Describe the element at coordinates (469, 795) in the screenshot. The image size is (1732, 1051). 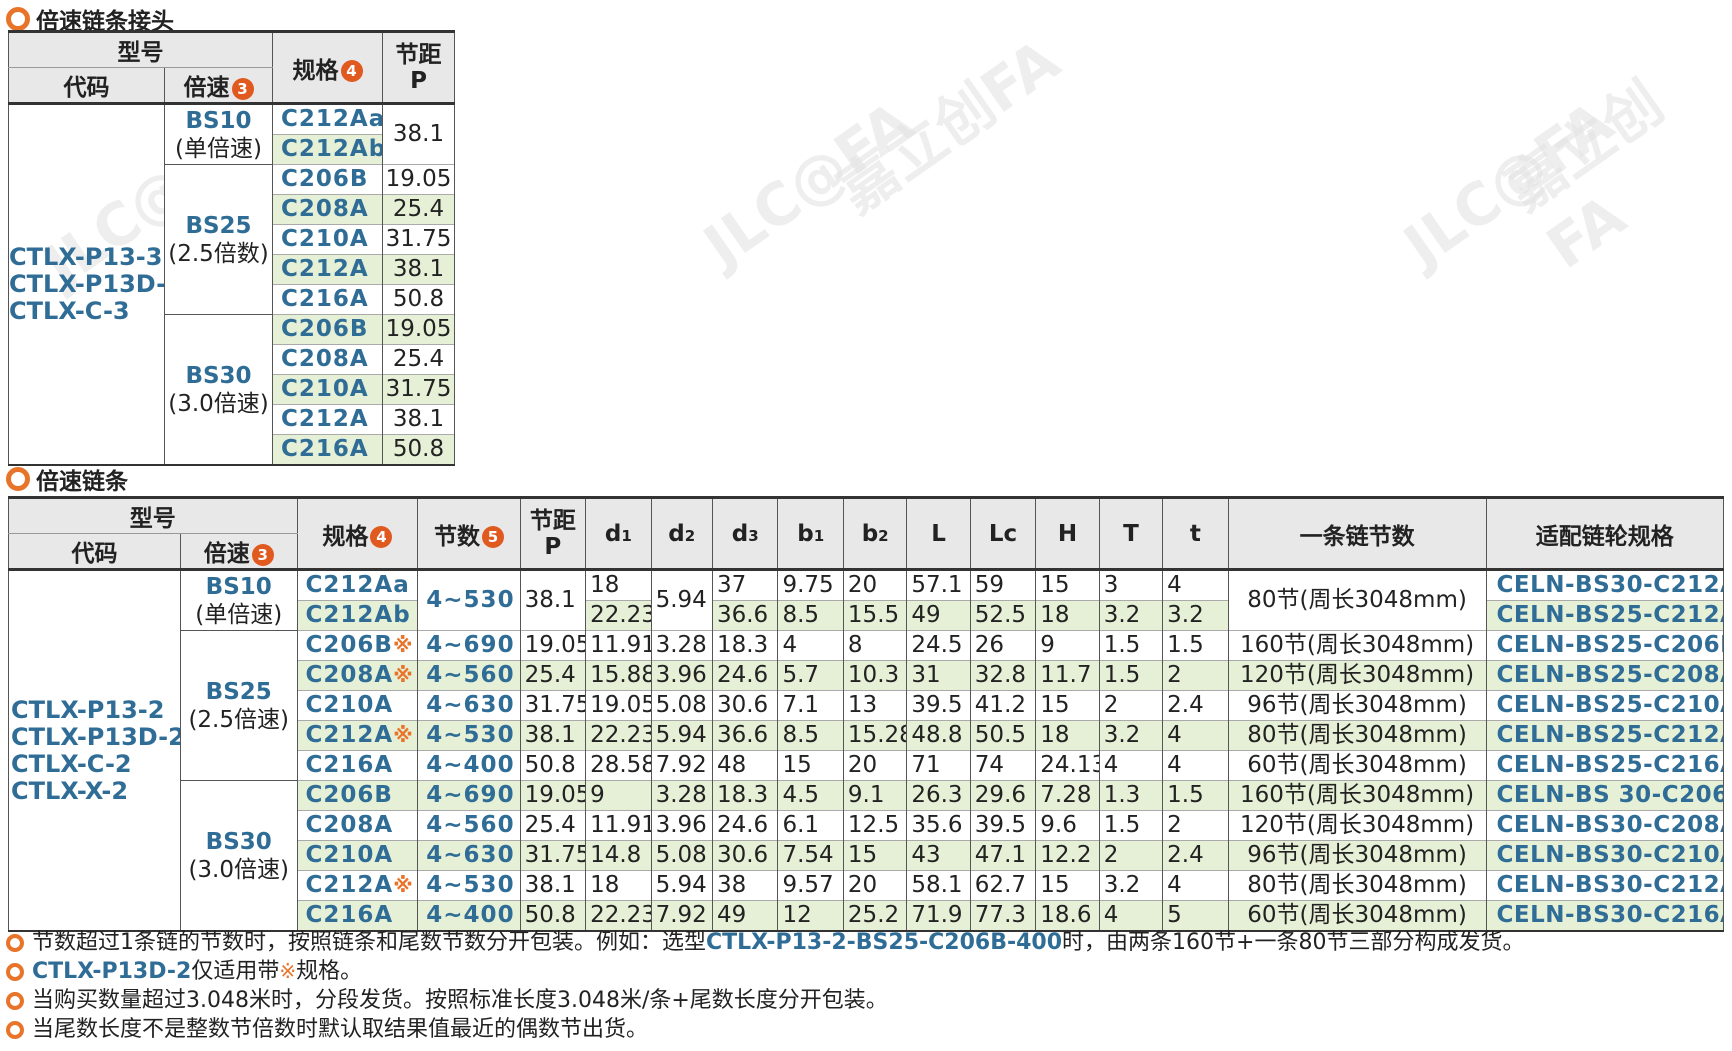
I see `count-cell: 4~690` at that location.